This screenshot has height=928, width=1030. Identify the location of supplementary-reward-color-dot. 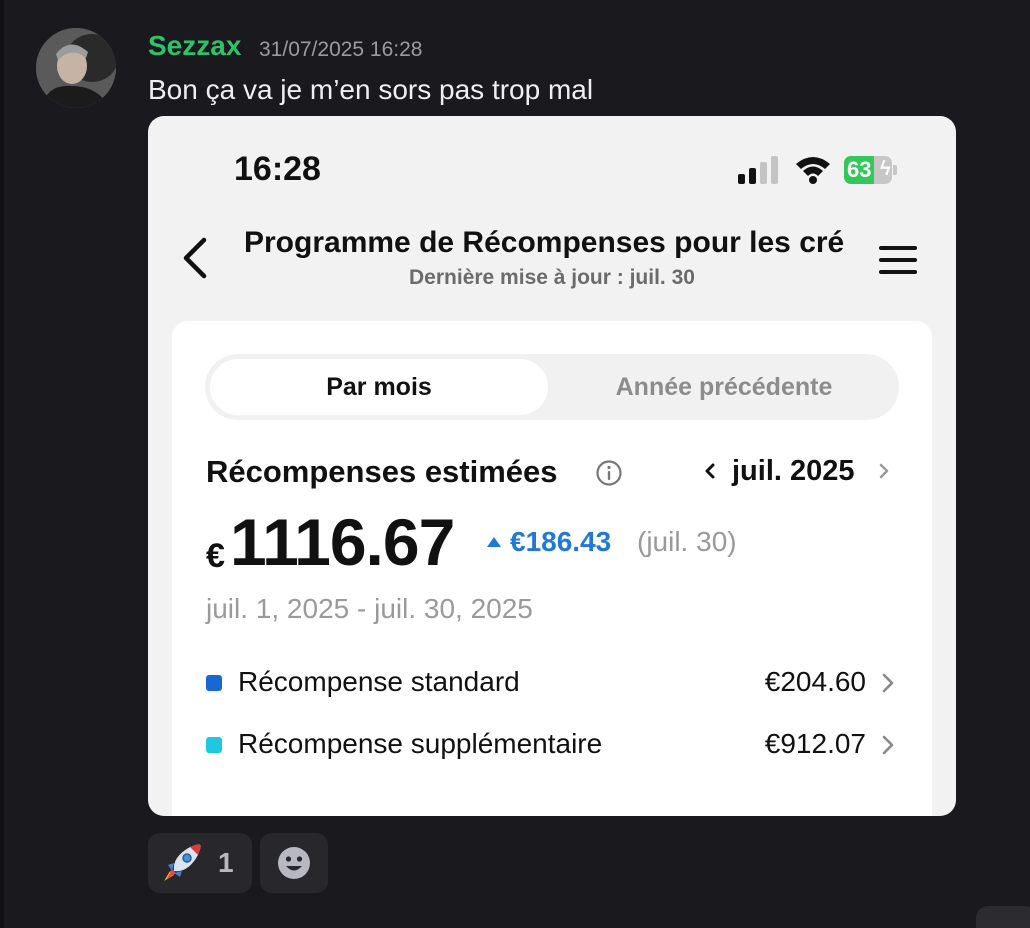
(214, 745).